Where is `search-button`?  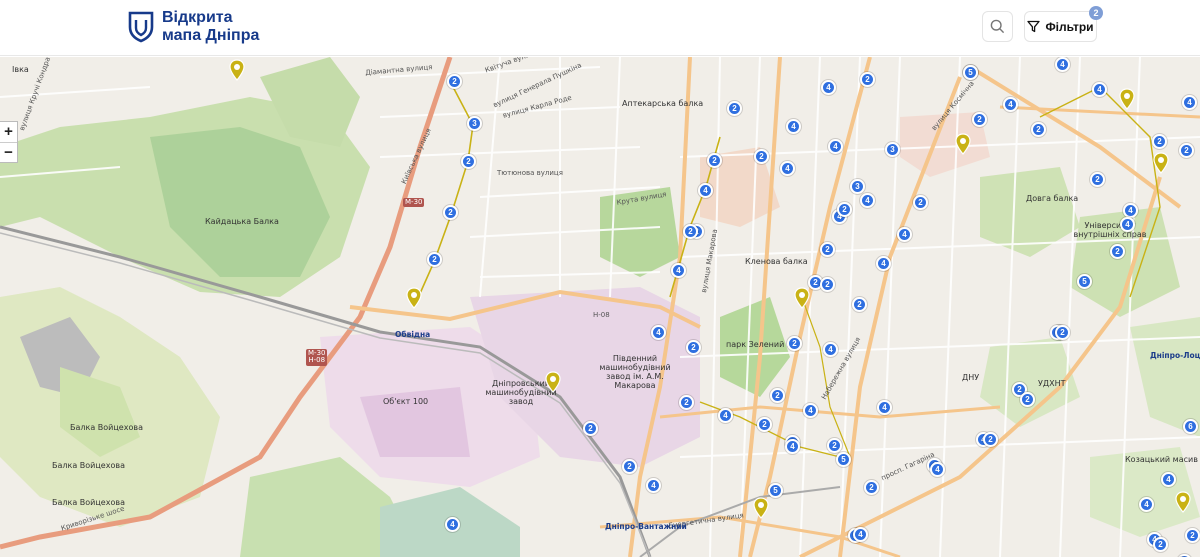 search-button is located at coordinates (997, 26).